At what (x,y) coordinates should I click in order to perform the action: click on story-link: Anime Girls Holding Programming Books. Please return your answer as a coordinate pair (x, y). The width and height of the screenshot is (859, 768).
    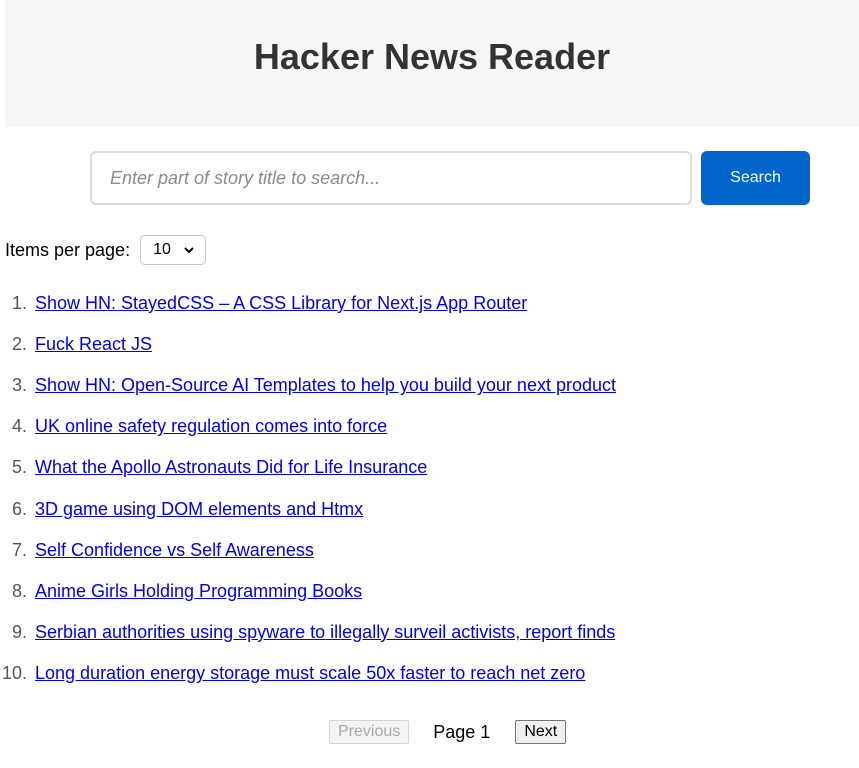
    Looking at the image, I should click on (198, 591).